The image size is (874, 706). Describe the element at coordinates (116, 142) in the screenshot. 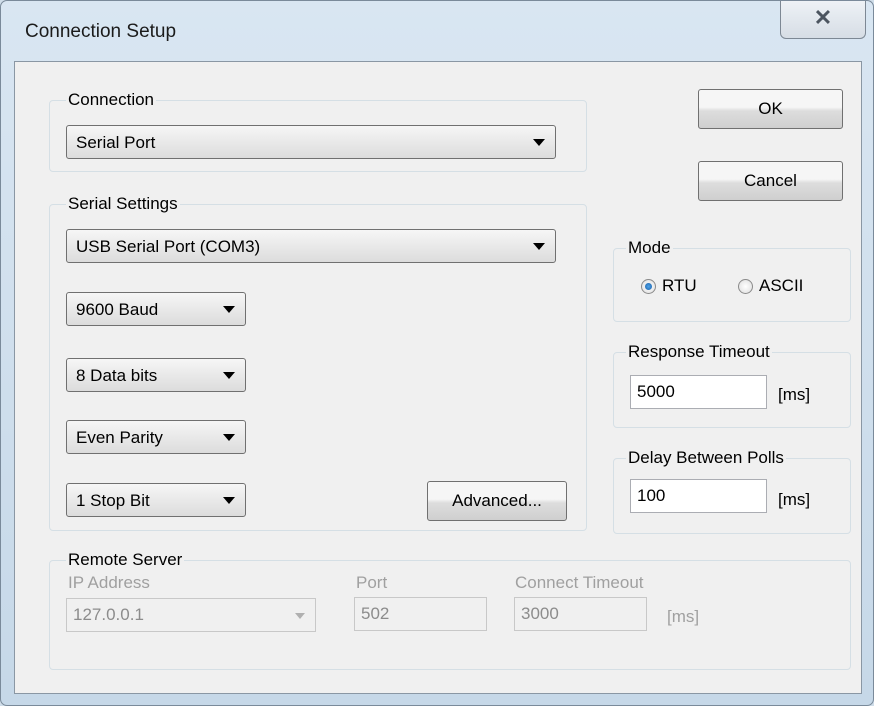

I see `connection-type-value: Serial Port` at that location.